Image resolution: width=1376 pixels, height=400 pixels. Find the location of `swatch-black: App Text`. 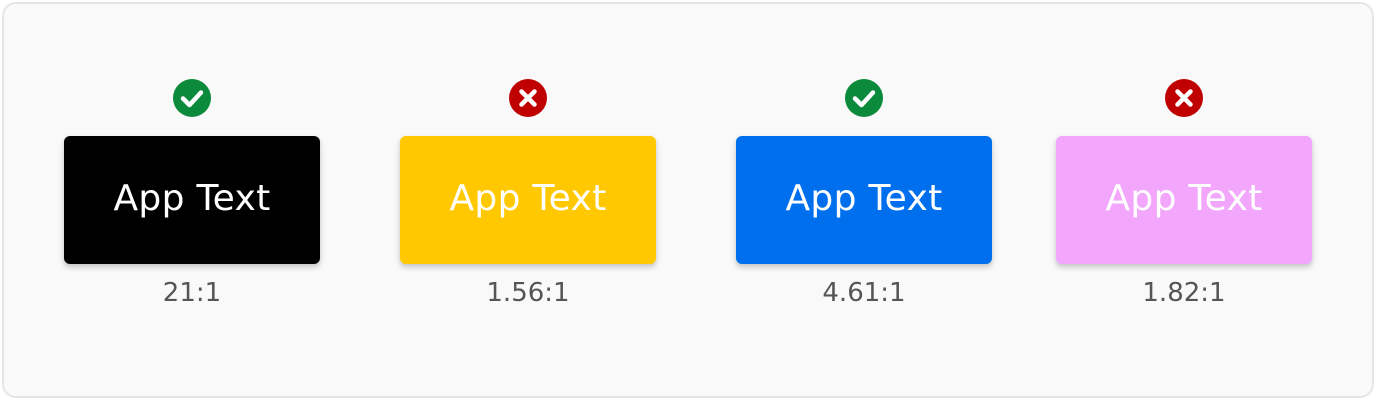

swatch-black: App Text is located at coordinates (192, 200).